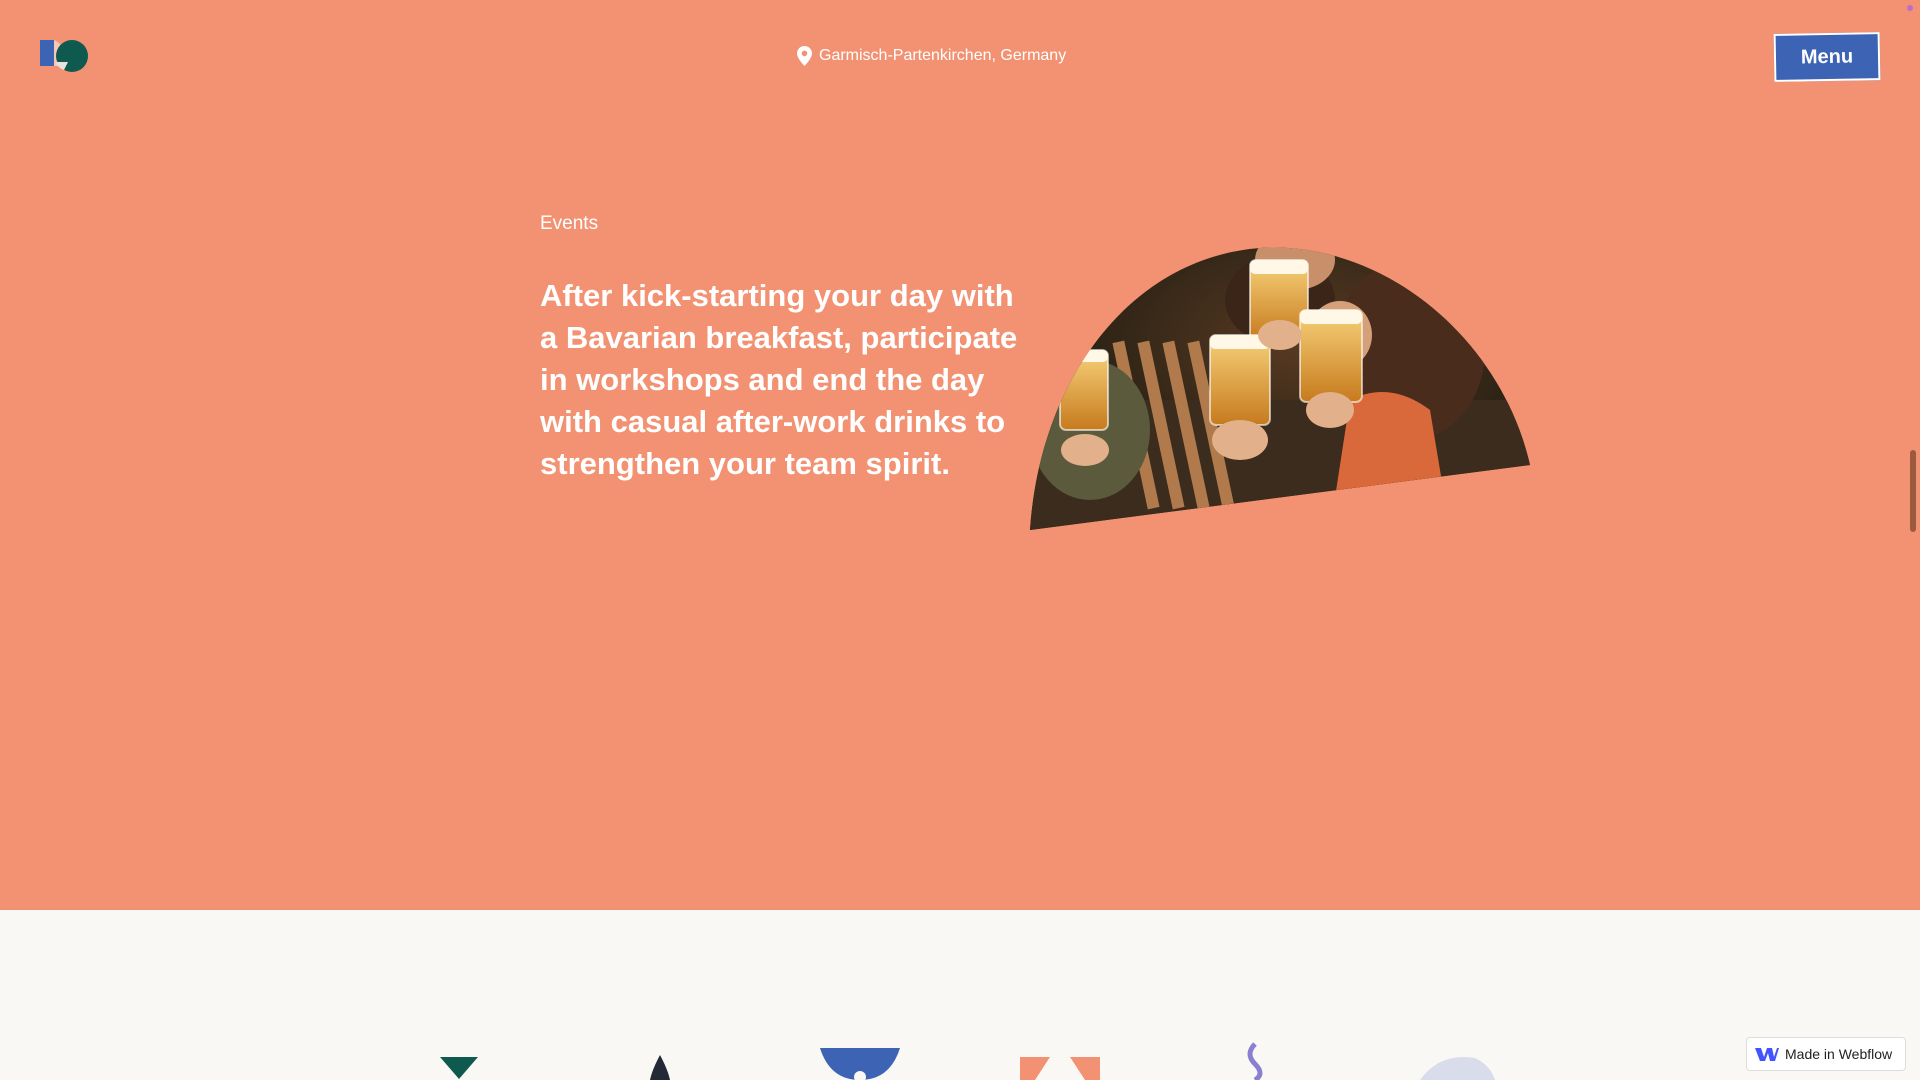  I want to click on location-text: Garmisch-Partenkirchen, Germany, so click(943, 55).